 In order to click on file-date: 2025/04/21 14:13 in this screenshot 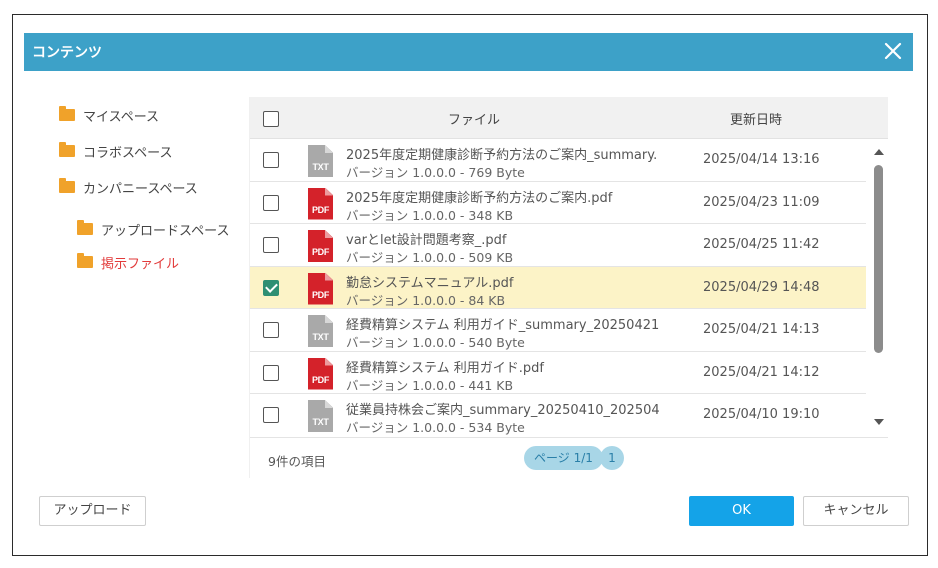, I will do `click(761, 329)`.